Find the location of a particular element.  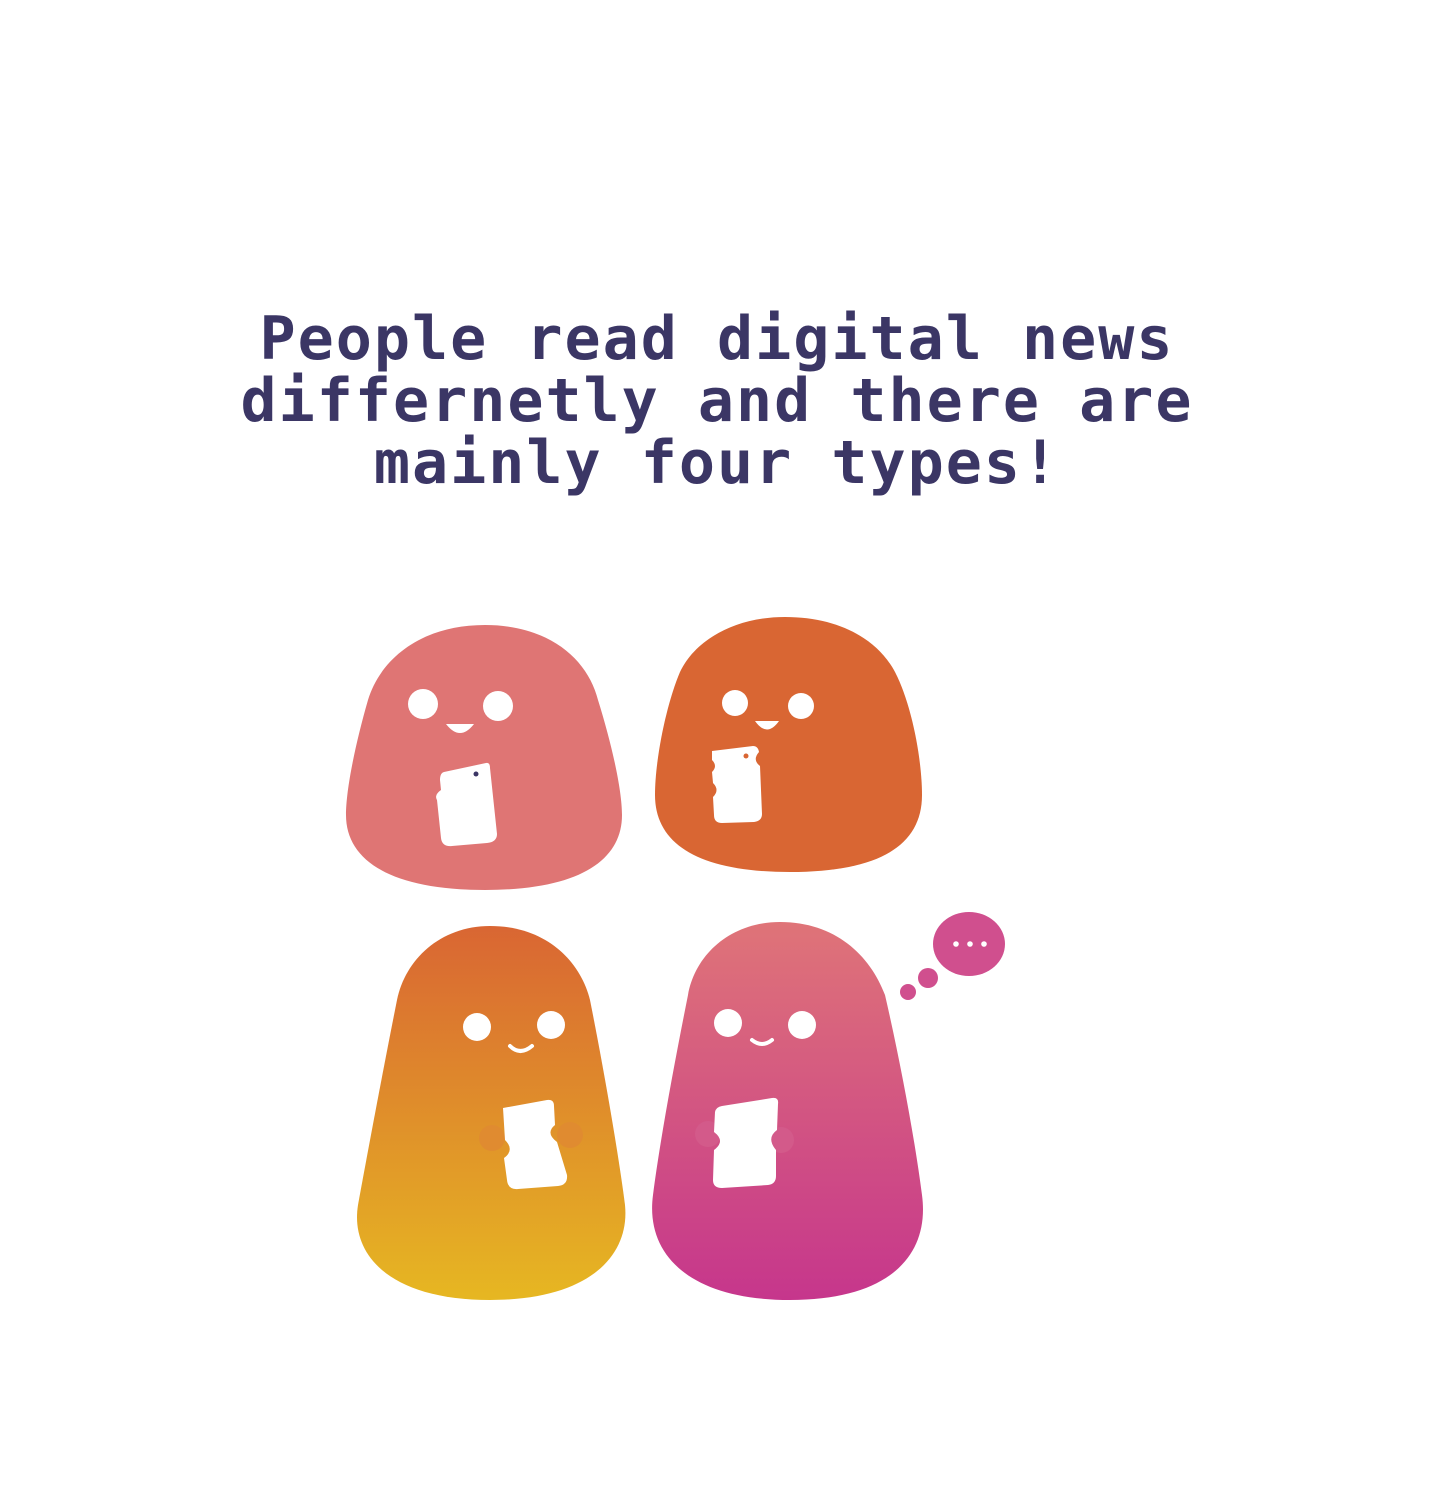

thought-dot-small is located at coordinates (908, 992).